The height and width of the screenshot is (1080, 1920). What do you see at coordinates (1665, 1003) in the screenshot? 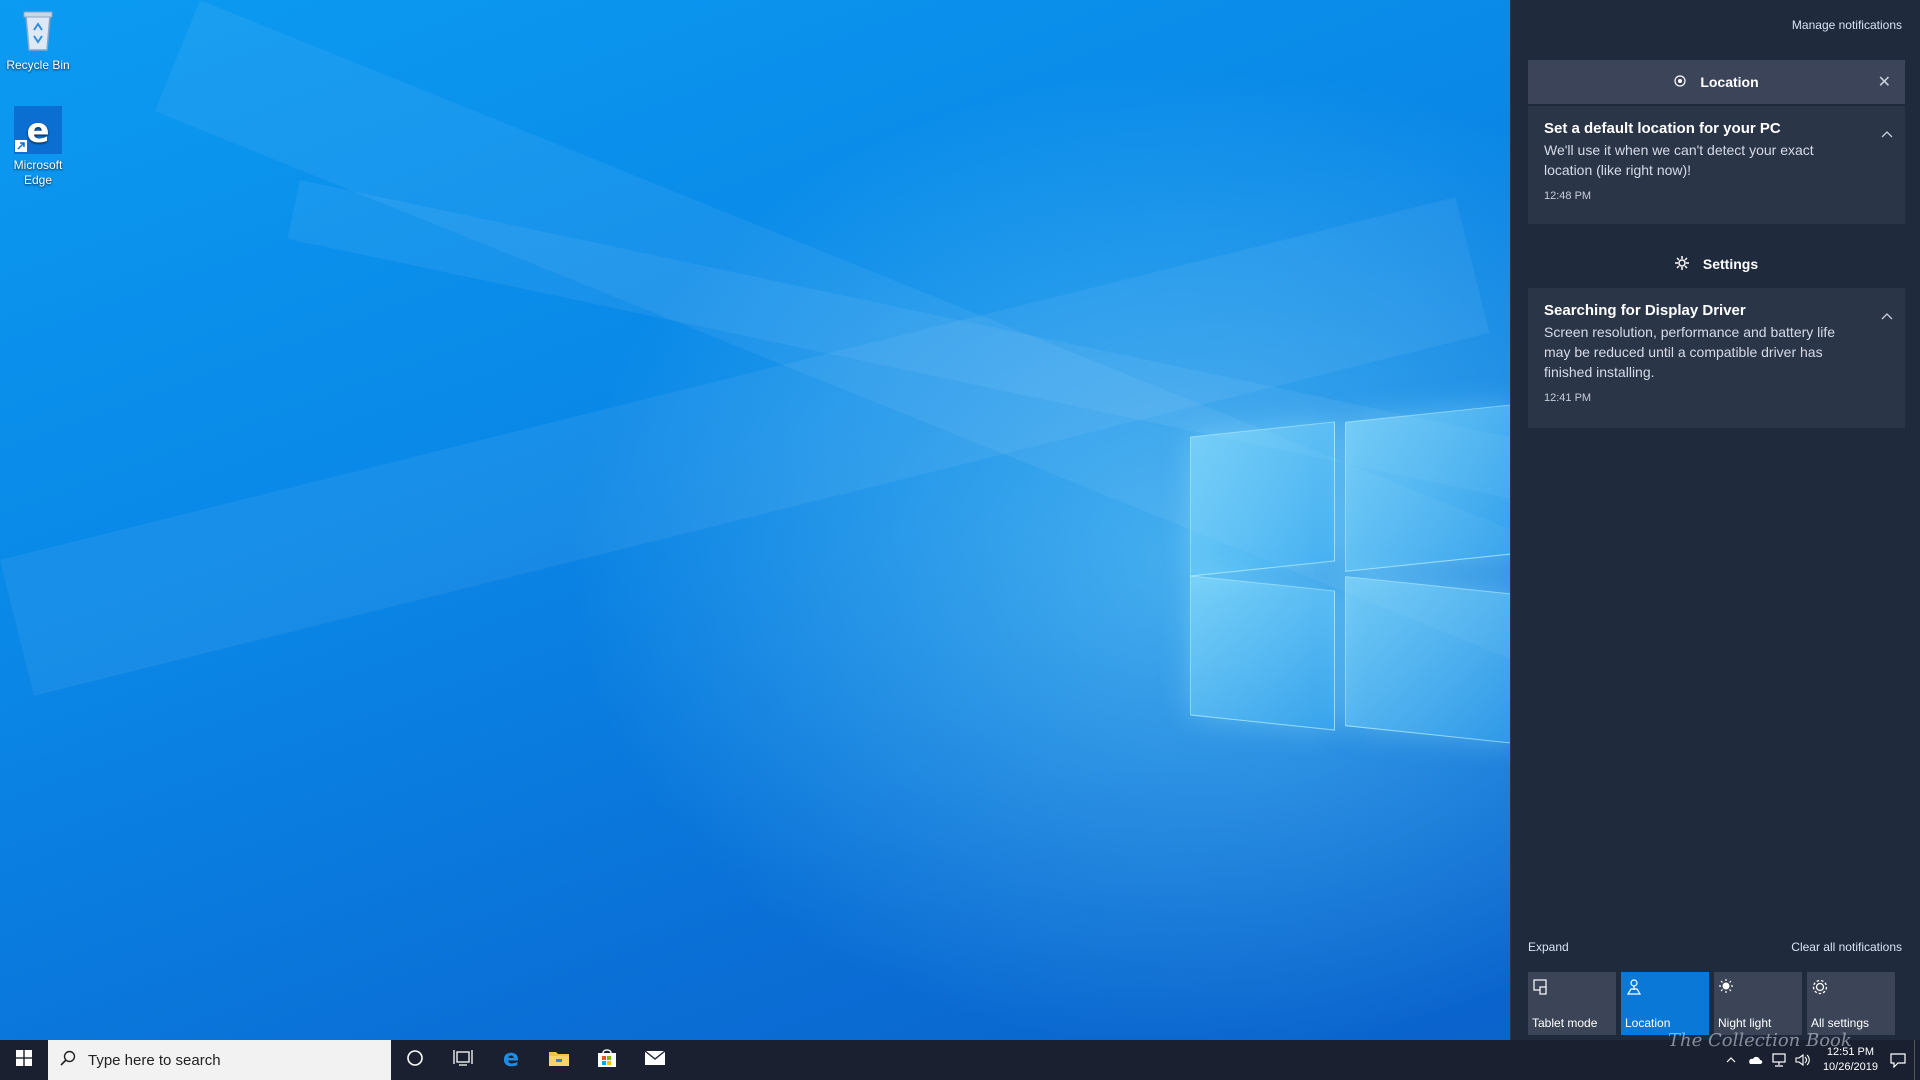
I see `quick-action-location: Location` at bounding box center [1665, 1003].